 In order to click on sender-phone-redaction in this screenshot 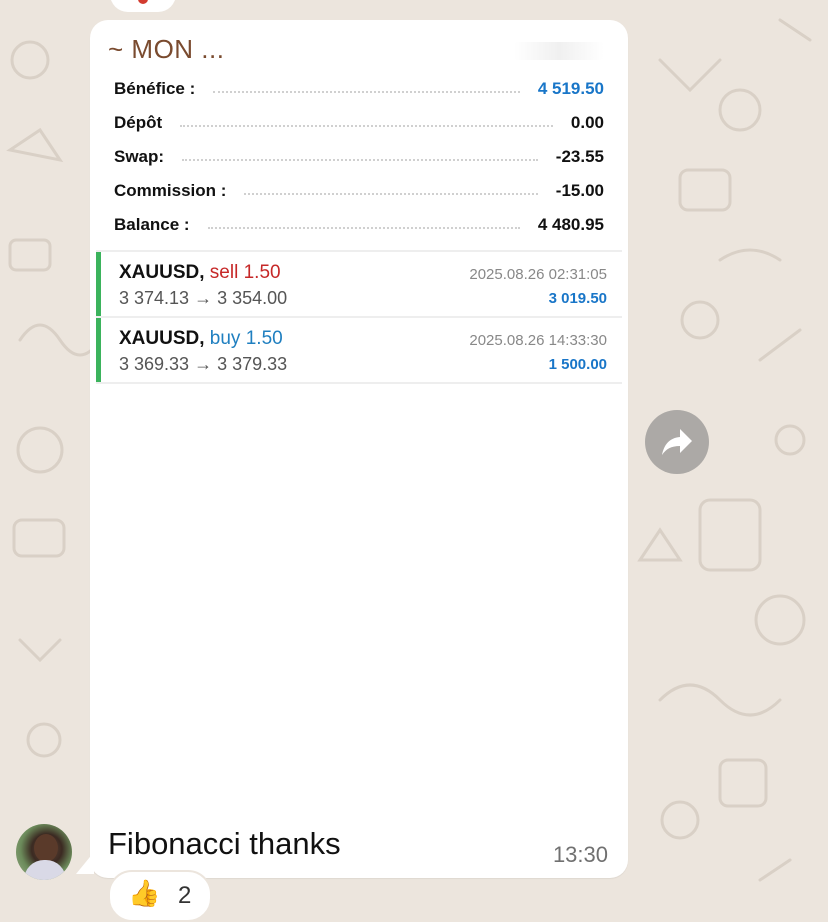, I will do `click(559, 51)`.